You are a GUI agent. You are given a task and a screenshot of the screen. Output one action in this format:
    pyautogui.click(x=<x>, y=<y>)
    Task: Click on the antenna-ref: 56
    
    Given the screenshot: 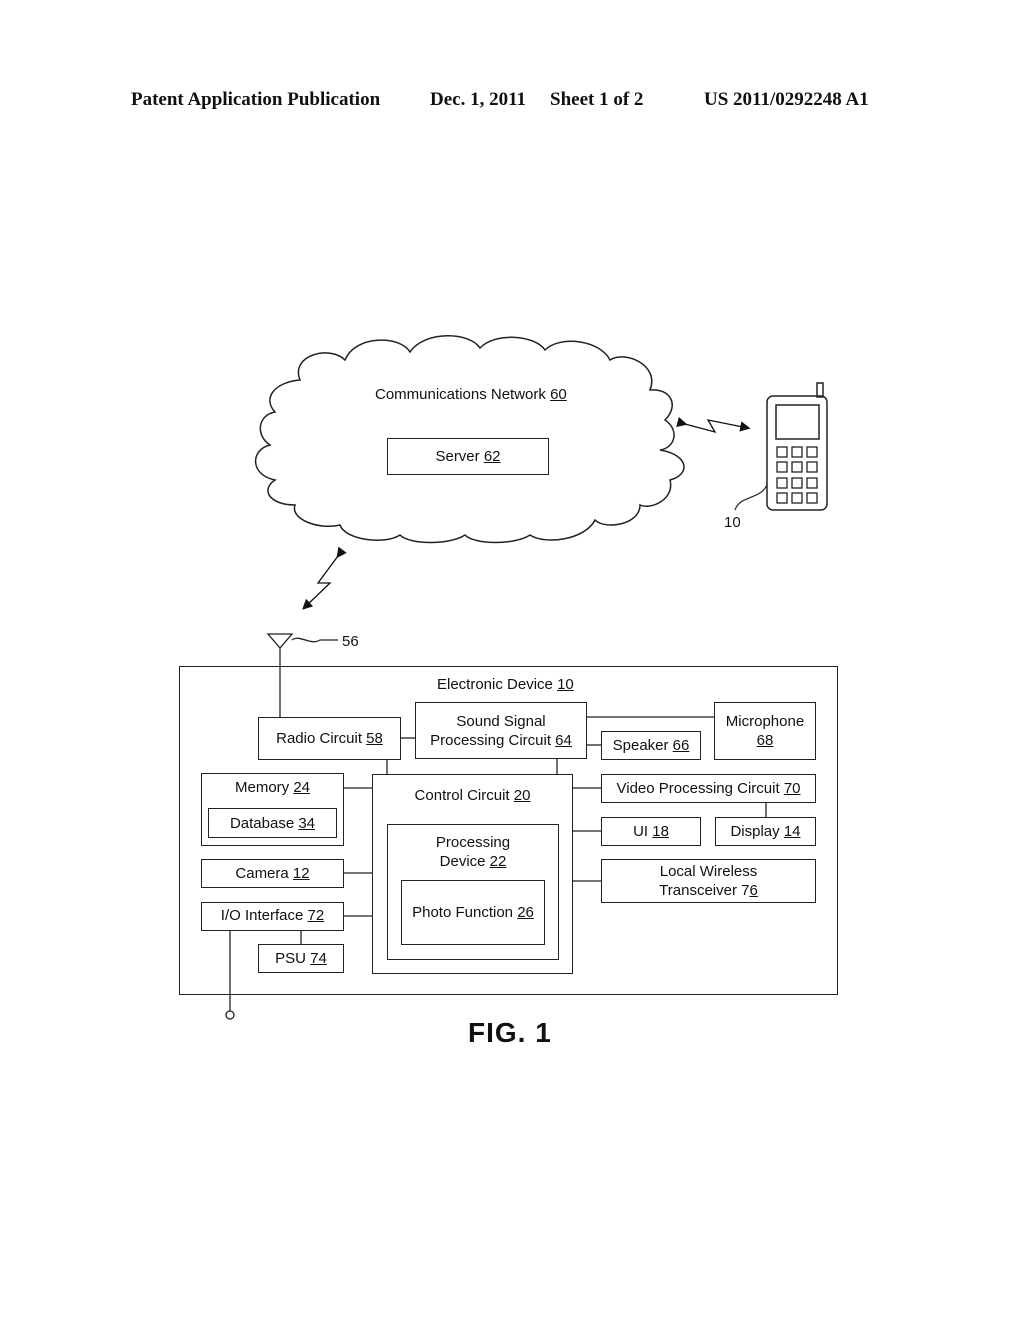 What is the action you would take?
    pyautogui.click(x=350, y=641)
    